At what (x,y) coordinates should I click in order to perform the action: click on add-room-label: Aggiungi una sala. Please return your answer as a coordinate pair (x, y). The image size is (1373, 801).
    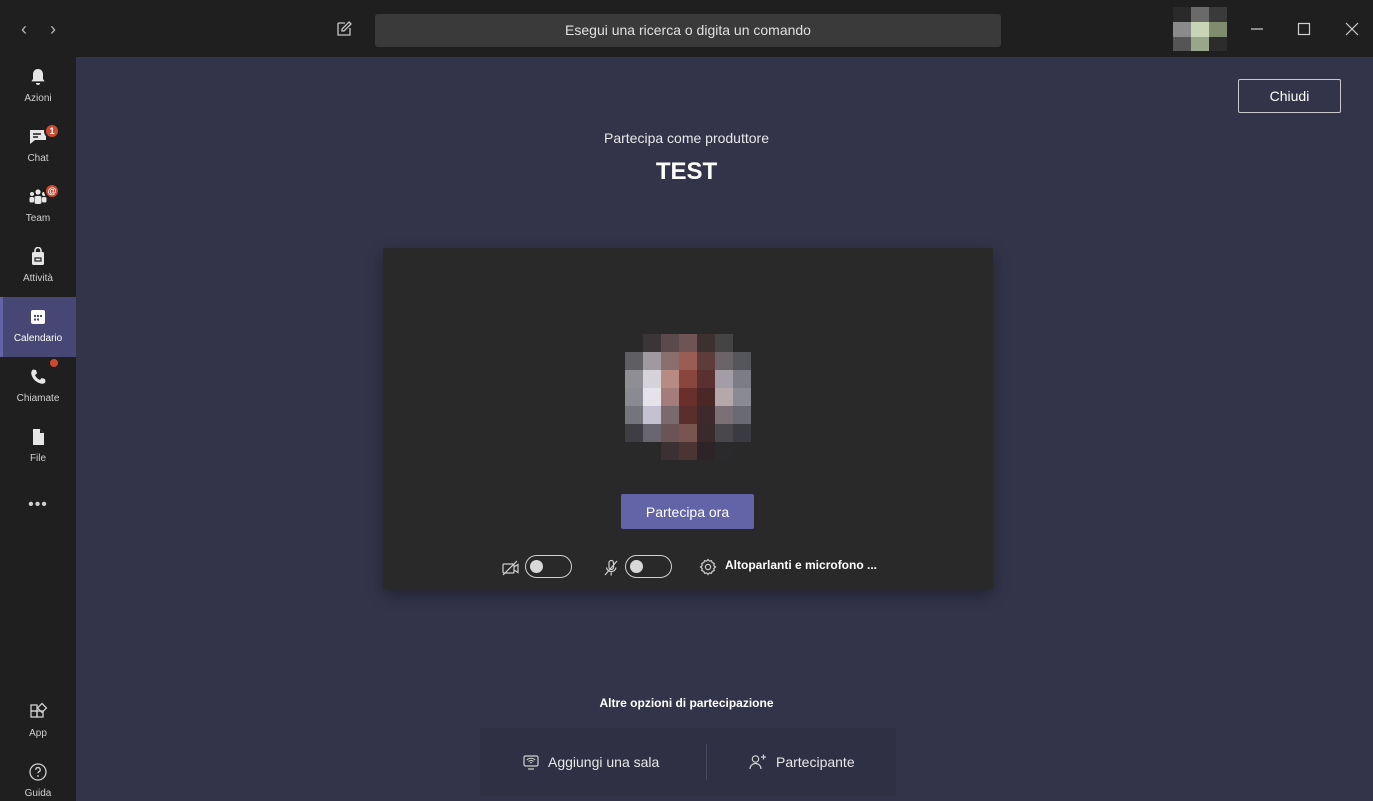
    Looking at the image, I should click on (604, 762).